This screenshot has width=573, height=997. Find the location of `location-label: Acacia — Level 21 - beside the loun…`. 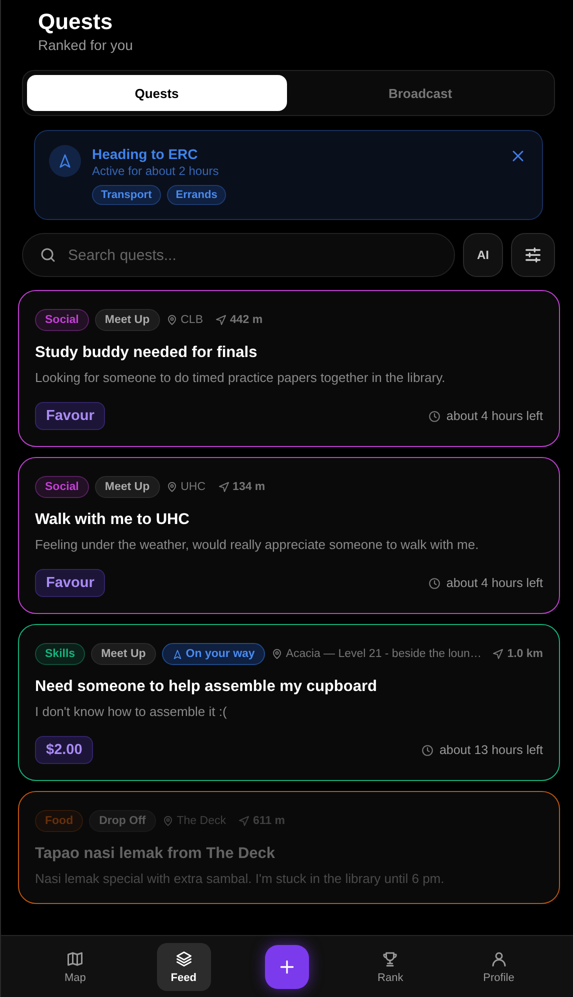

location-label: Acacia — Level 21 - beside the loun… is located at coordinates (384, 654).